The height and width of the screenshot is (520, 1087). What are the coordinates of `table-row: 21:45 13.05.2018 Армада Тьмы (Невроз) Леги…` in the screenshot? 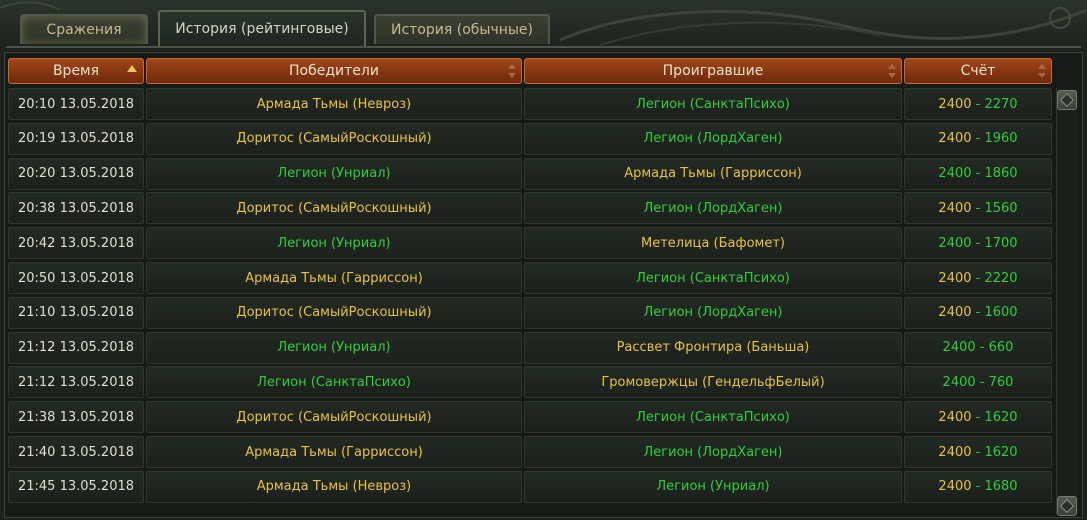 It's located at (530, 486).